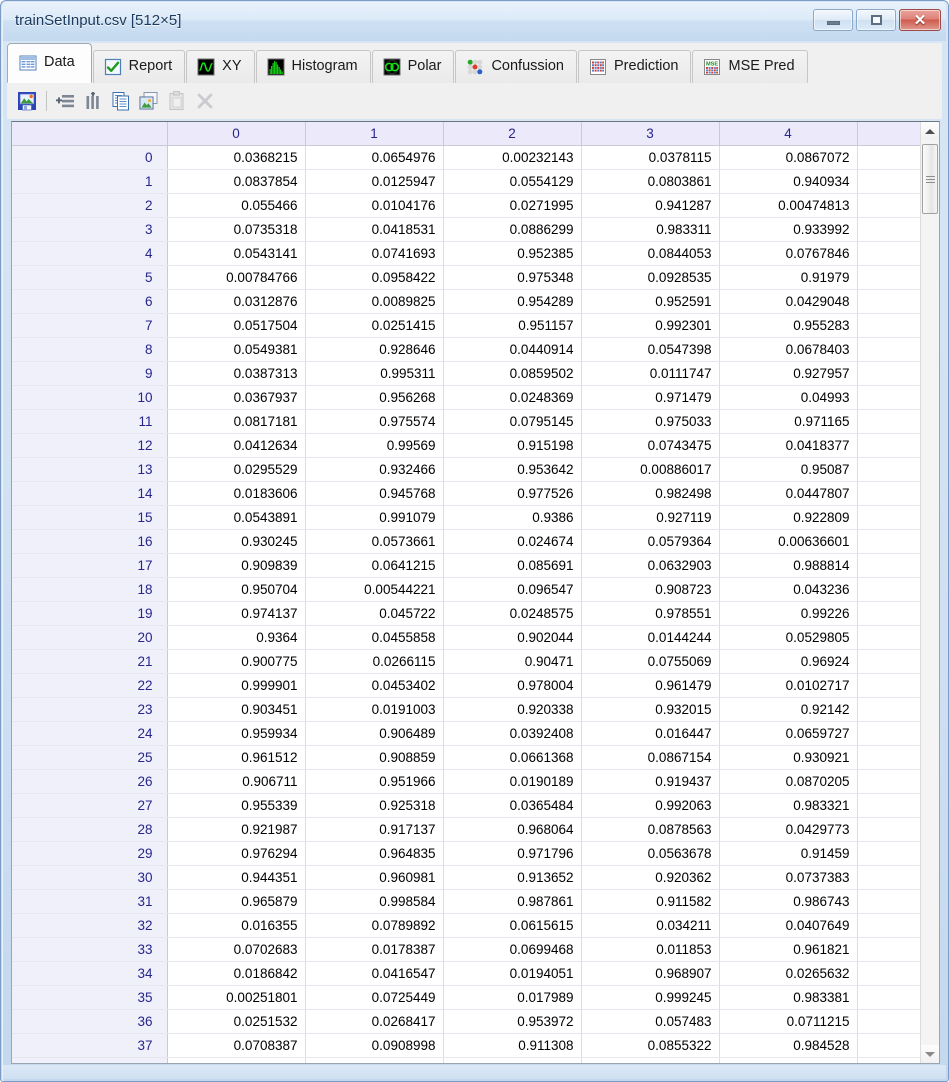  Describe the element at coordinates (650, 349) in the screenshot. I see `table-cell: 0.0547398` at that location.